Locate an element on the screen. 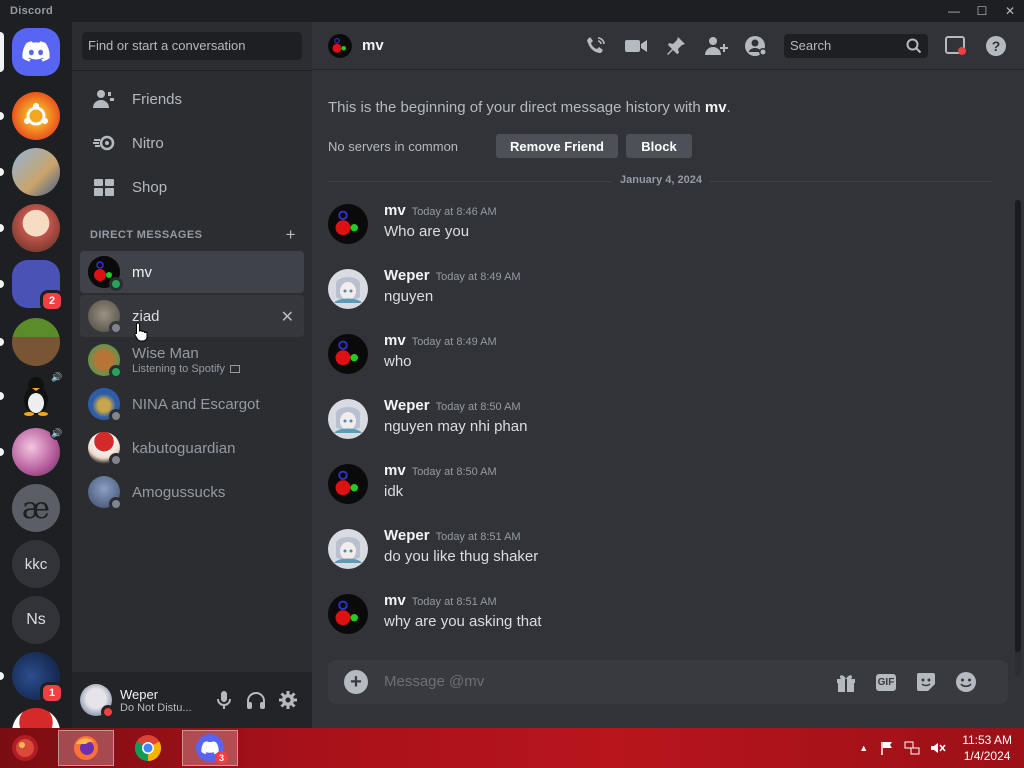 This screenshot has width=1024, height=768. server-dark: 1 is located at coordinates (32, 678).